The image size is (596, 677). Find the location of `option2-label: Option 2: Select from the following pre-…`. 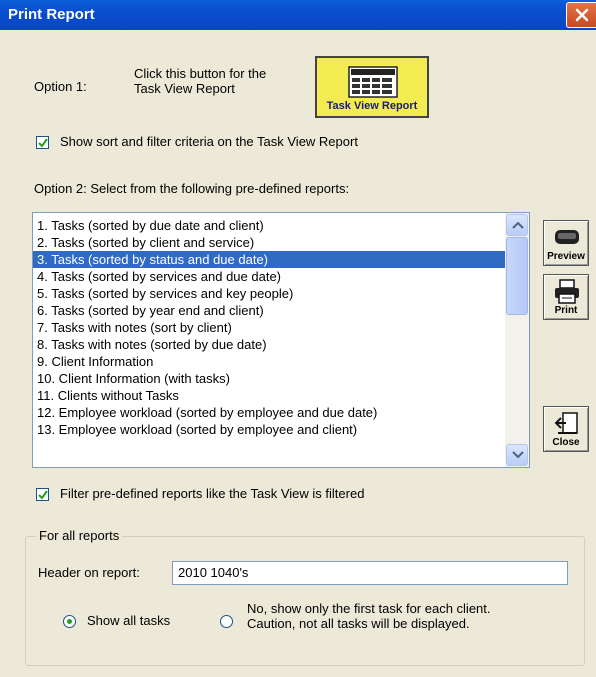

option2-label: Option 2: Select from the following pre-… is located at coordinates (192, 188).